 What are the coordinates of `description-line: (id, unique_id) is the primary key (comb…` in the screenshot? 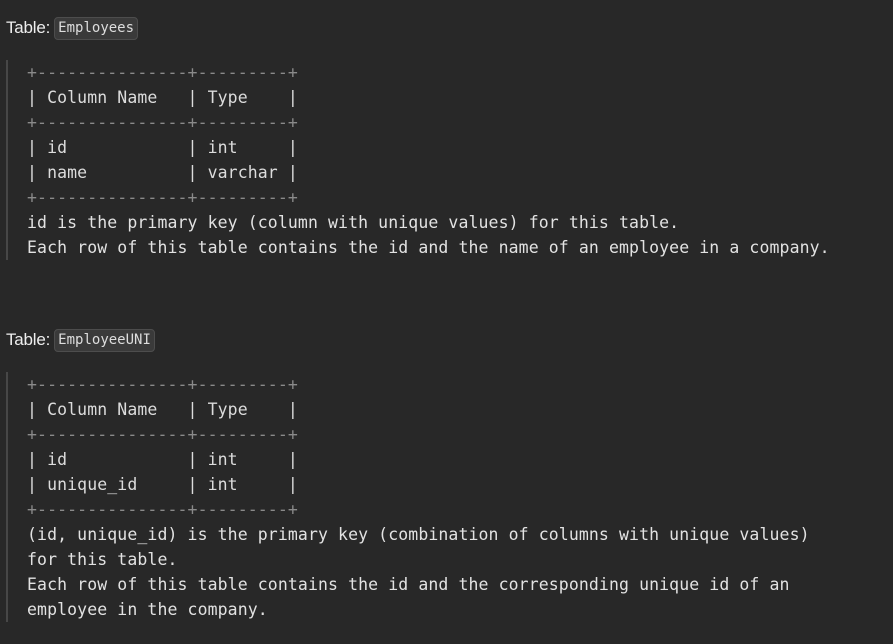 It's located at (418, 534).